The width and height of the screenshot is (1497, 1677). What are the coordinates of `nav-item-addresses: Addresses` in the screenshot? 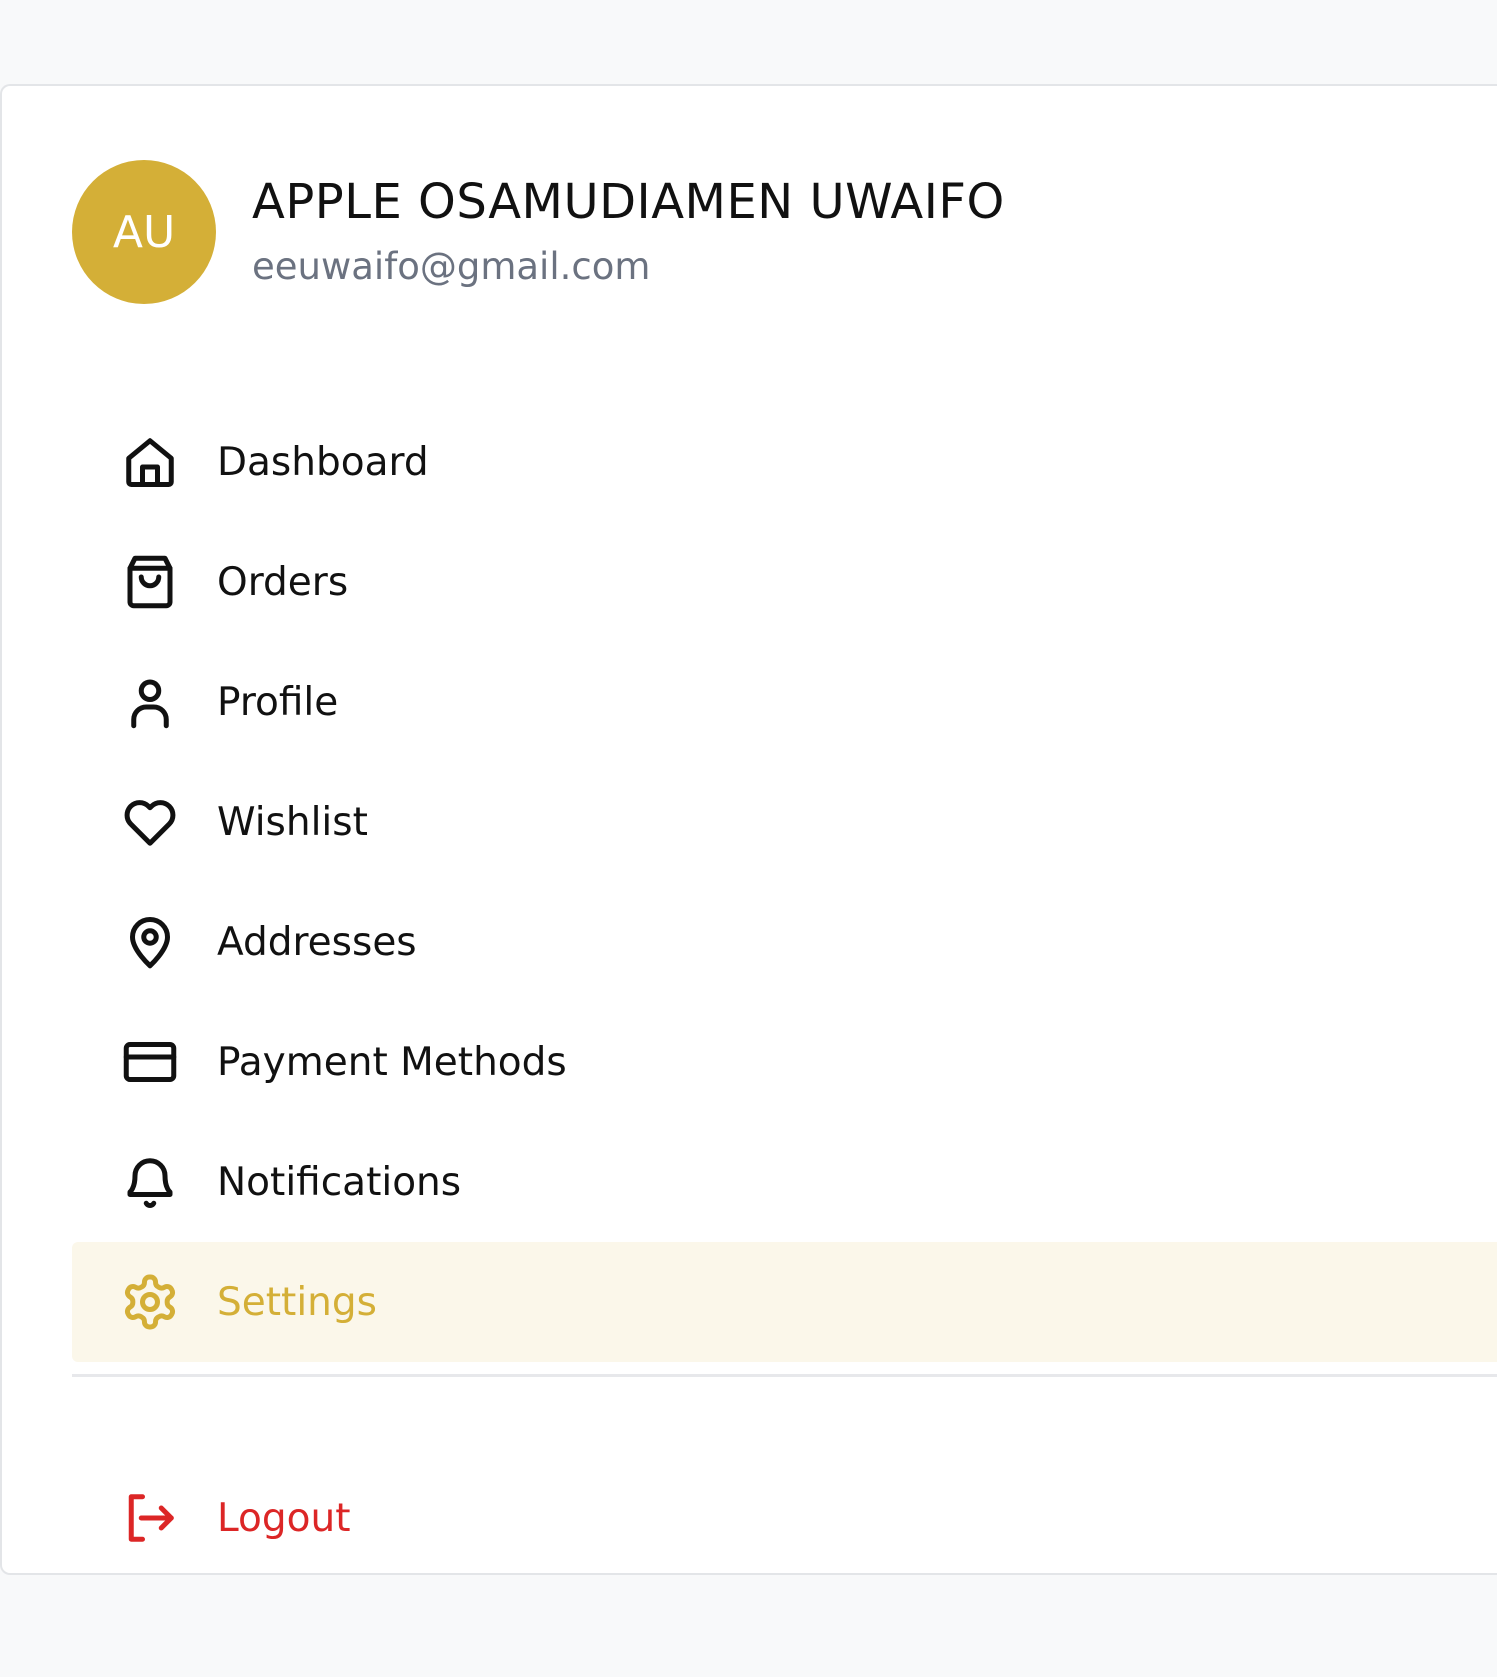 It's located at (784, 942).